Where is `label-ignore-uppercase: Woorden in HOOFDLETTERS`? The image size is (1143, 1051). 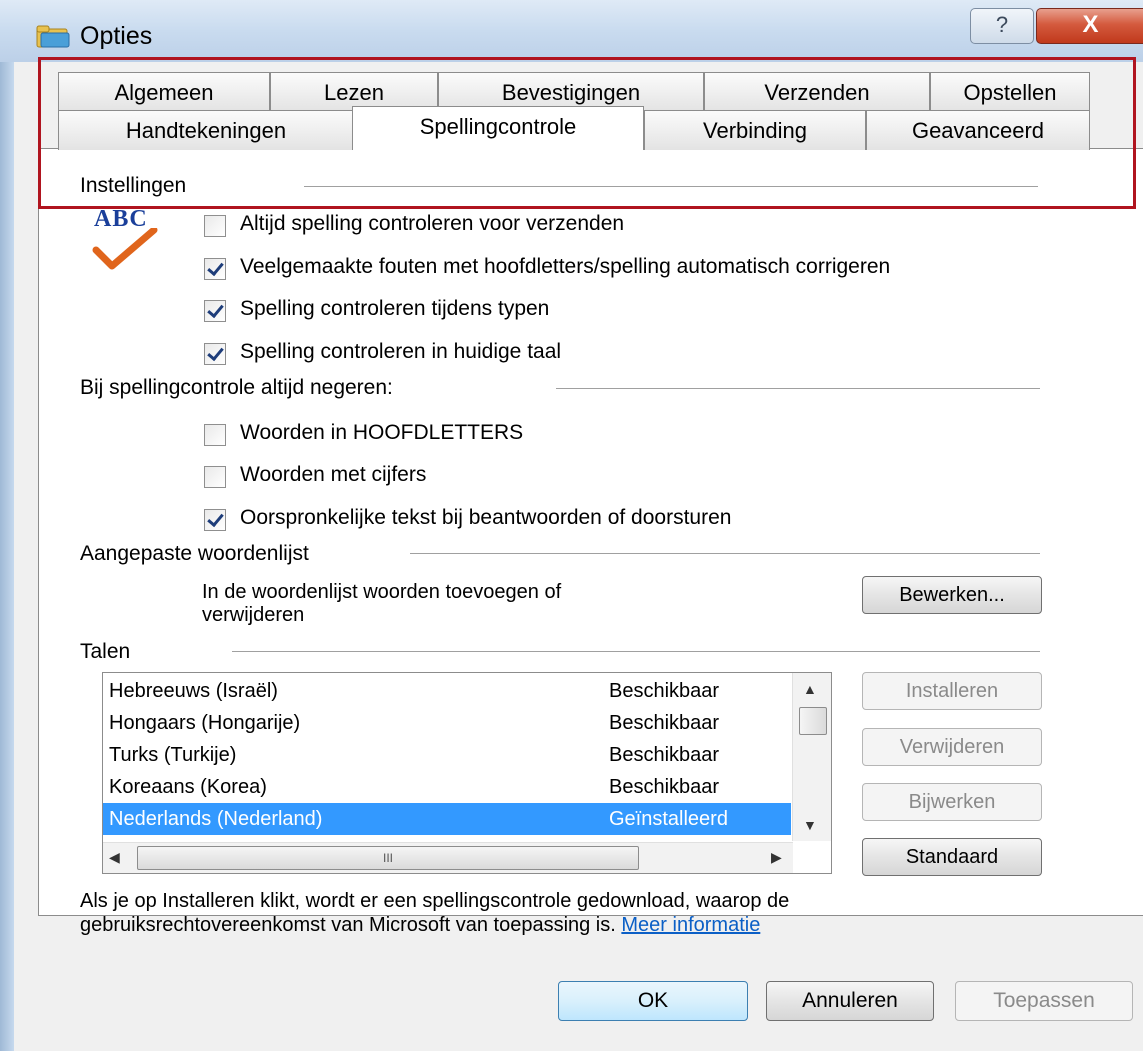
label-ignore-uppercase: Woorden in HOOFDLETTERS is located at coordinates (382, 432).